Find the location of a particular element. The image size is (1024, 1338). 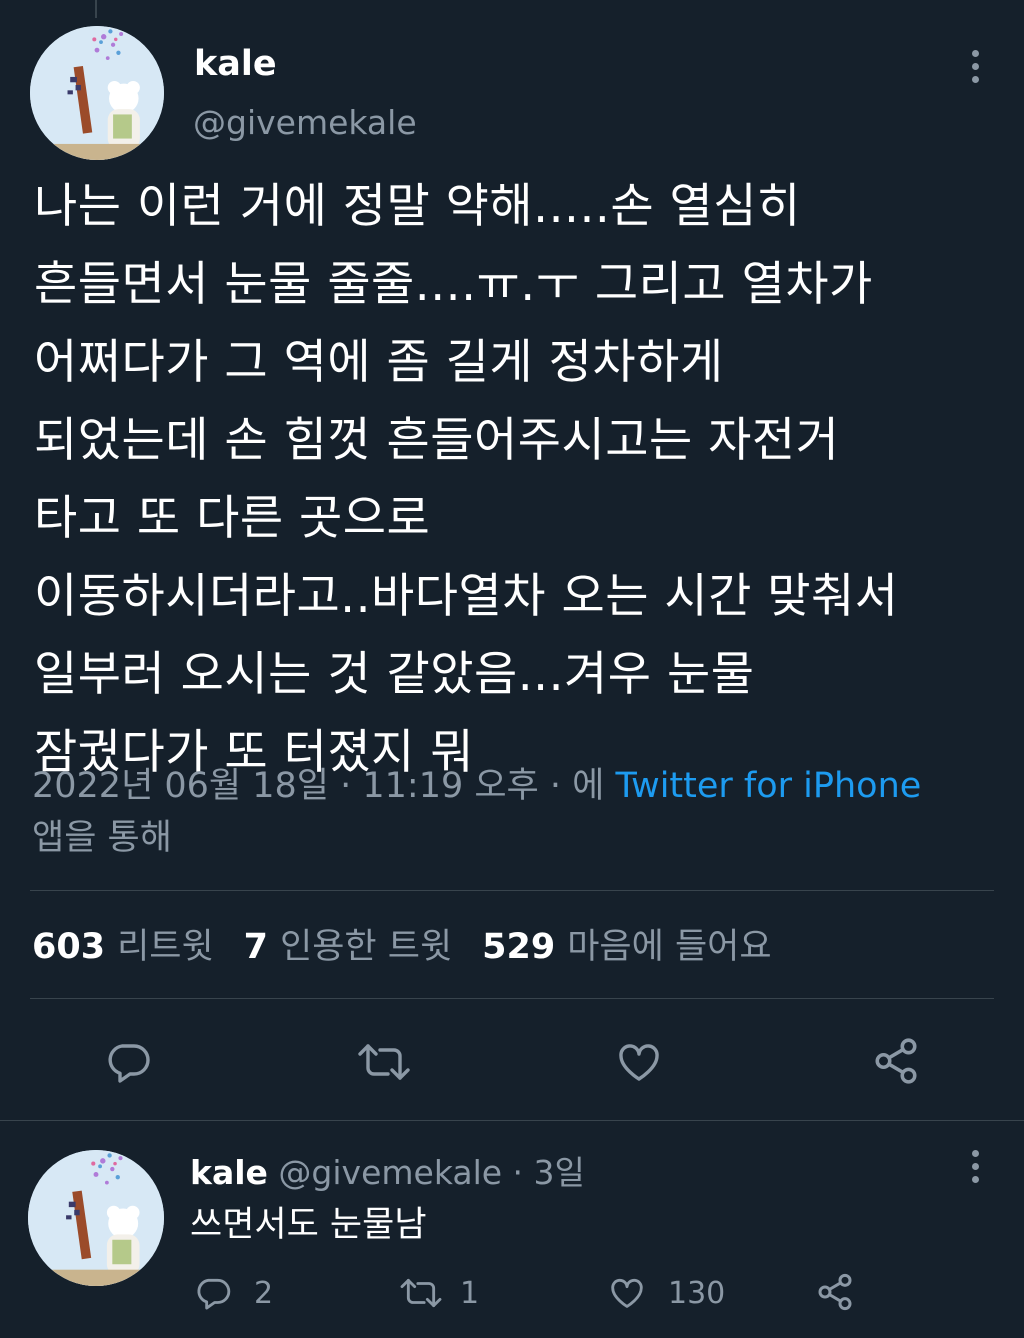

likes-count: 529 is located at coordinates (519, 947).